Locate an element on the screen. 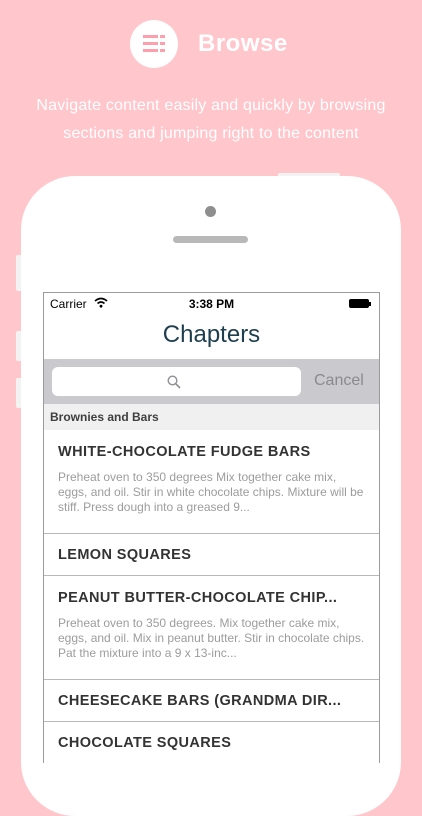 The image size is (422, 816). list-item-title: CHOCOLATE SQUARES is located at coordinates (145, 743).